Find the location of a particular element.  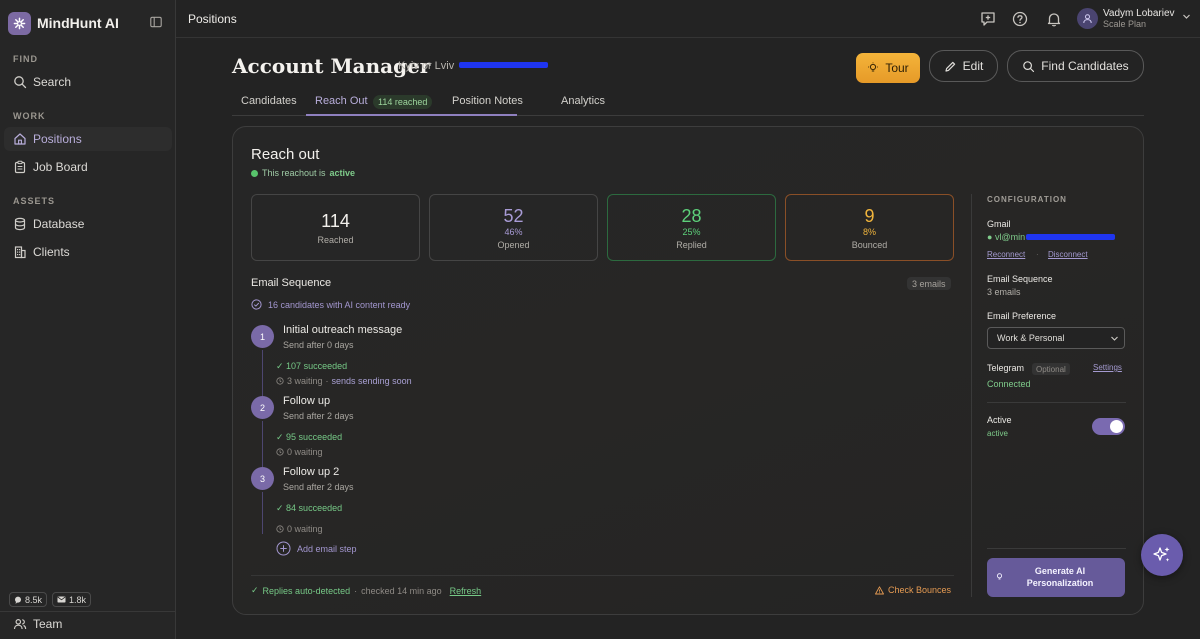

ai-ready-note: 16 candidates with AI content ready is located at coordinates (330, 304).